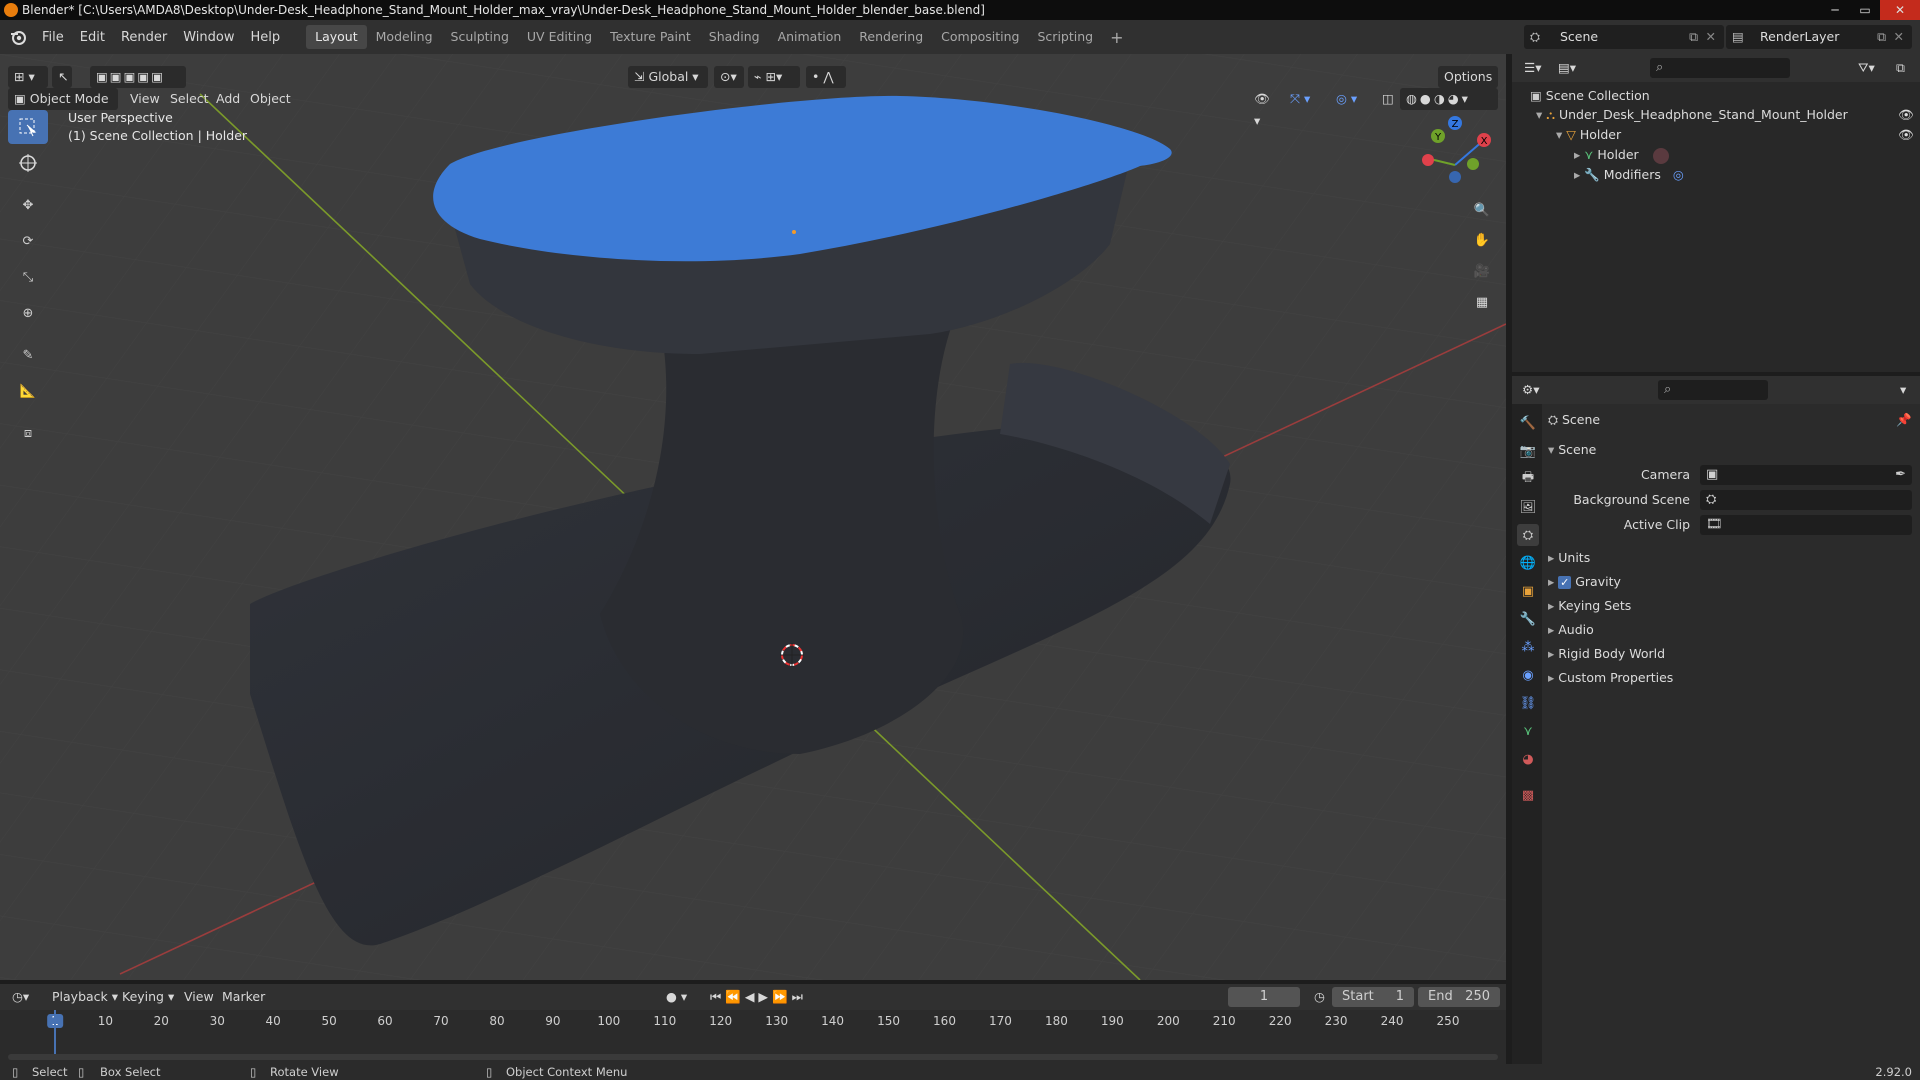  I want to click on custom-properties-panel-header: ▸ Custom Properties, so click(1610, 678).